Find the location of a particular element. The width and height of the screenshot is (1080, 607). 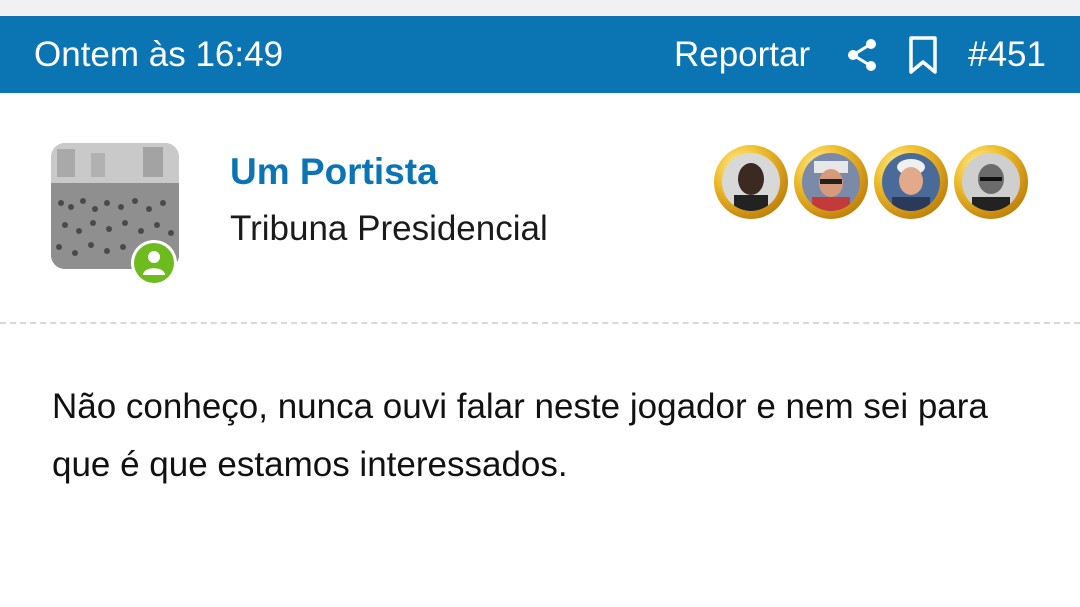

report-button: Reportar is located at coordinates (742, 55).